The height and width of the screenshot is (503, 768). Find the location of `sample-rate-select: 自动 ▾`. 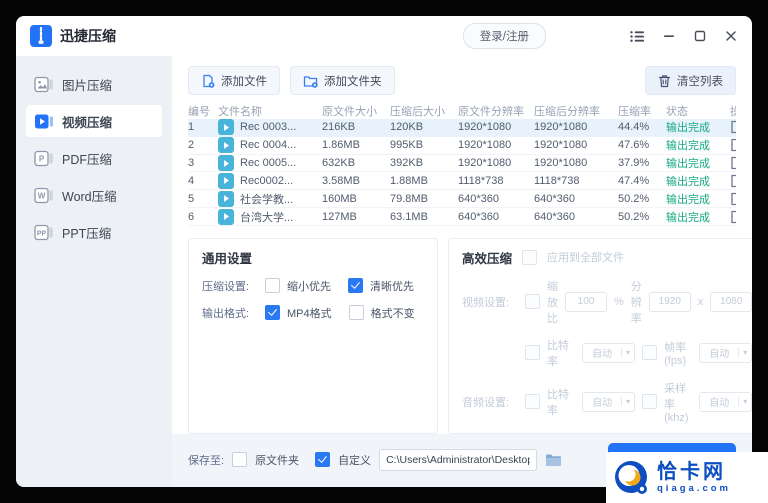

sample-rate-select: 自动 ▾ is located at coordinates (725, 401).